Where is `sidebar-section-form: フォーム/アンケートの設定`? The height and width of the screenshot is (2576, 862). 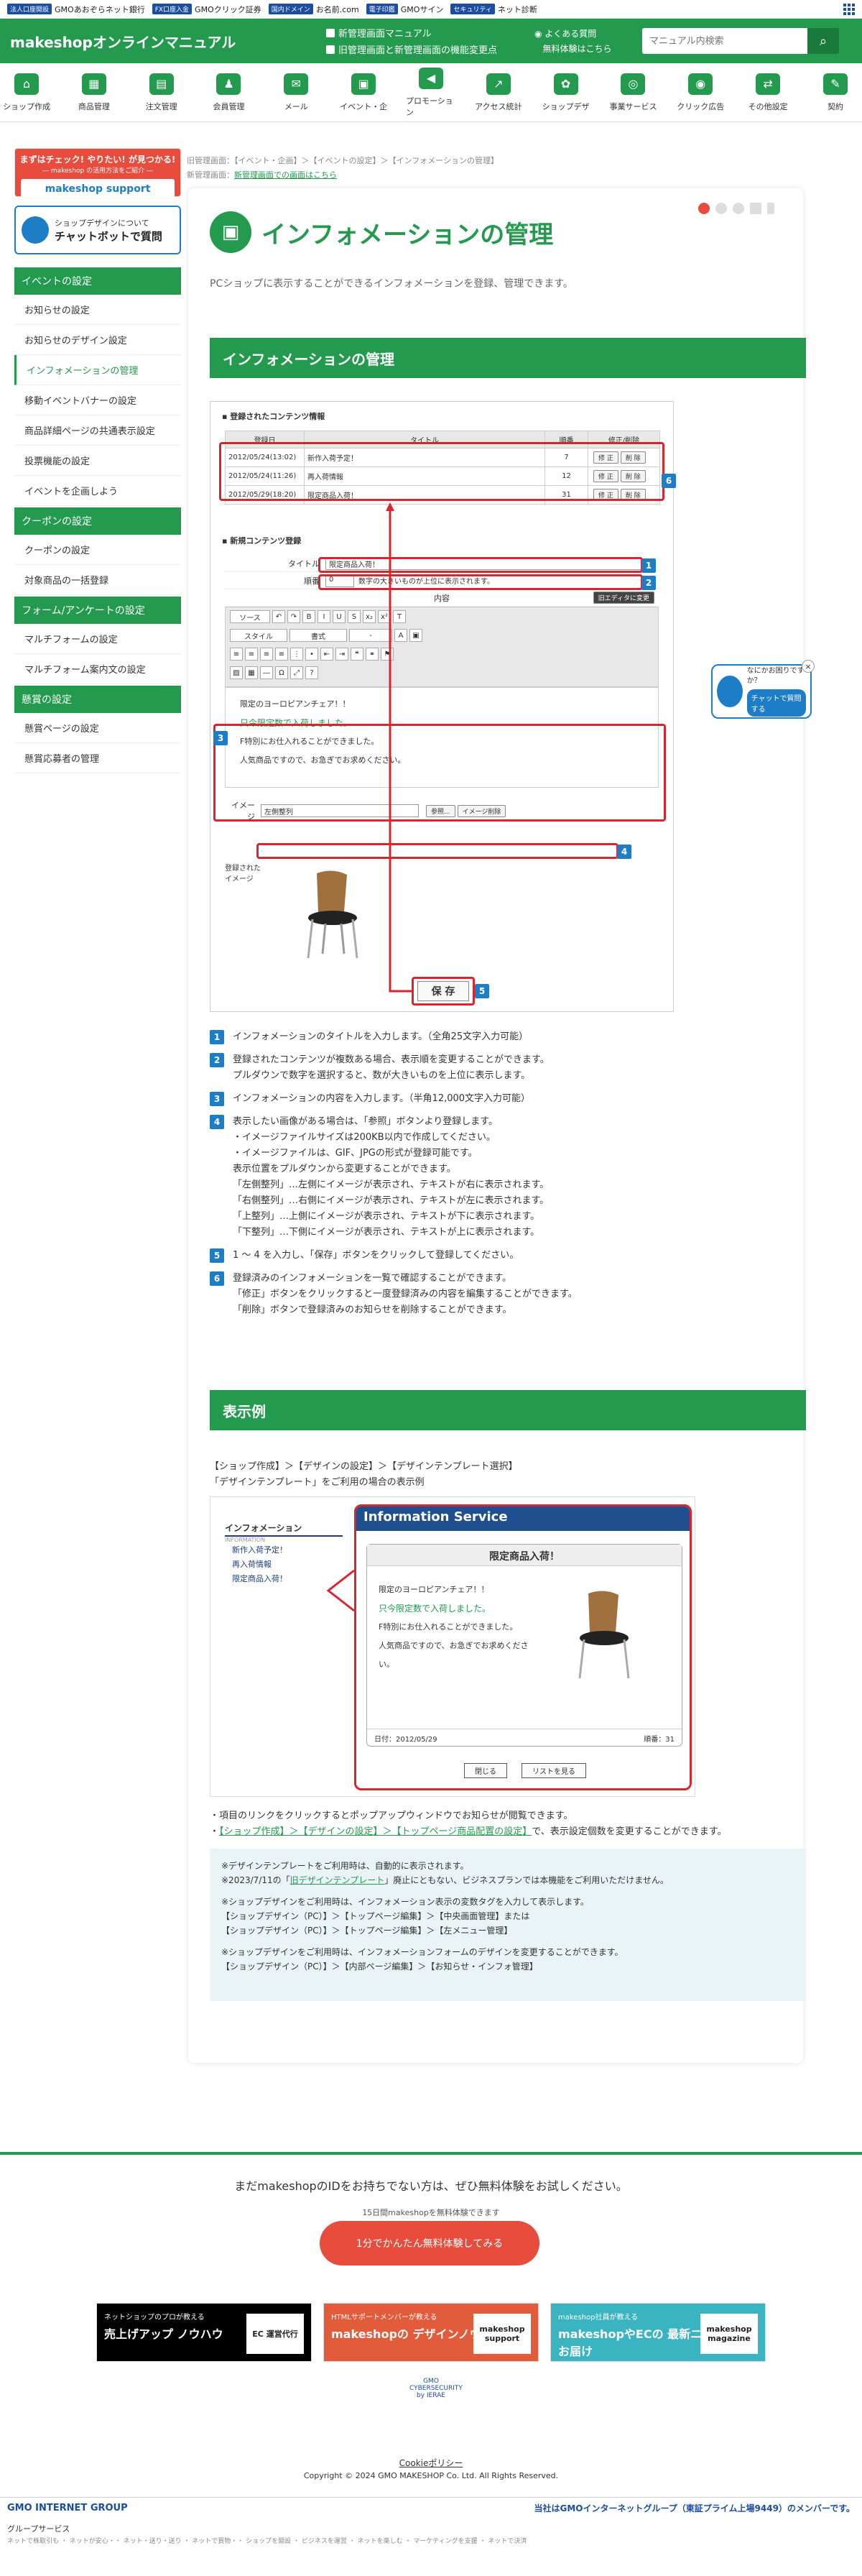
sidebar-section-form: フォーム/アンケートの設定 is located at coordinates (98, 610).